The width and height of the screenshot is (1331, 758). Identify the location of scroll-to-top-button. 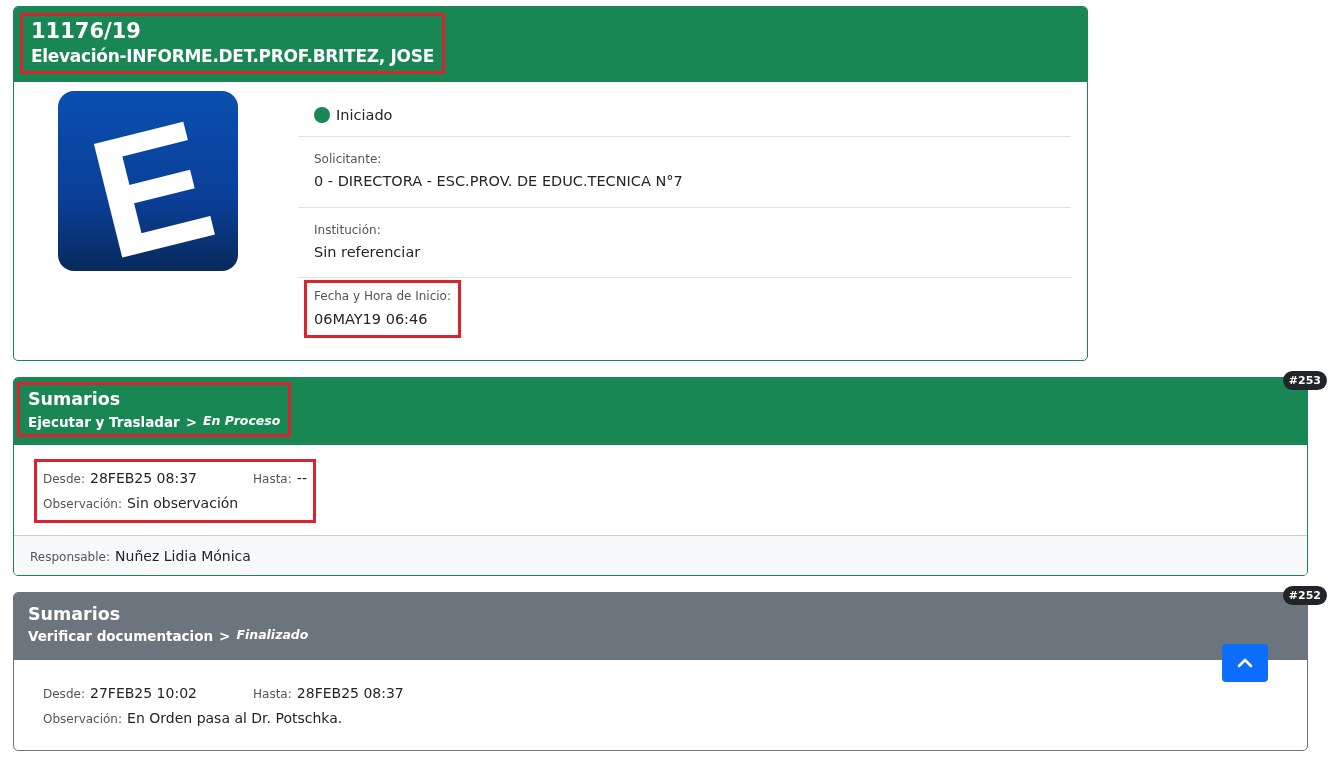
(1245, 663).